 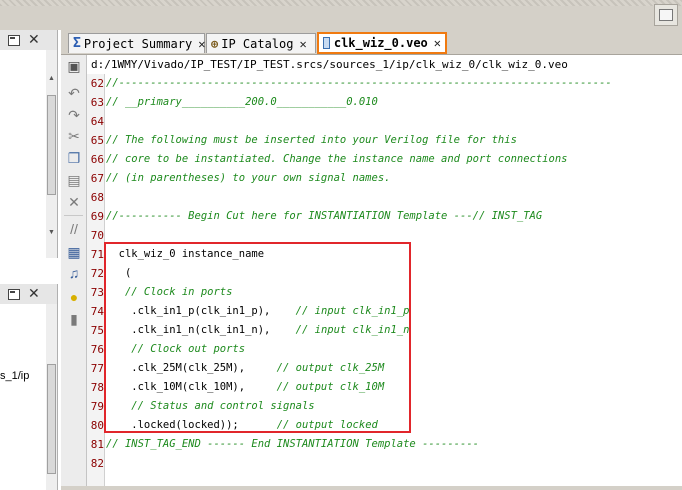 I want to click on tab-project-summary: Σ Project Summary ✕, so click(x=136, y=43).